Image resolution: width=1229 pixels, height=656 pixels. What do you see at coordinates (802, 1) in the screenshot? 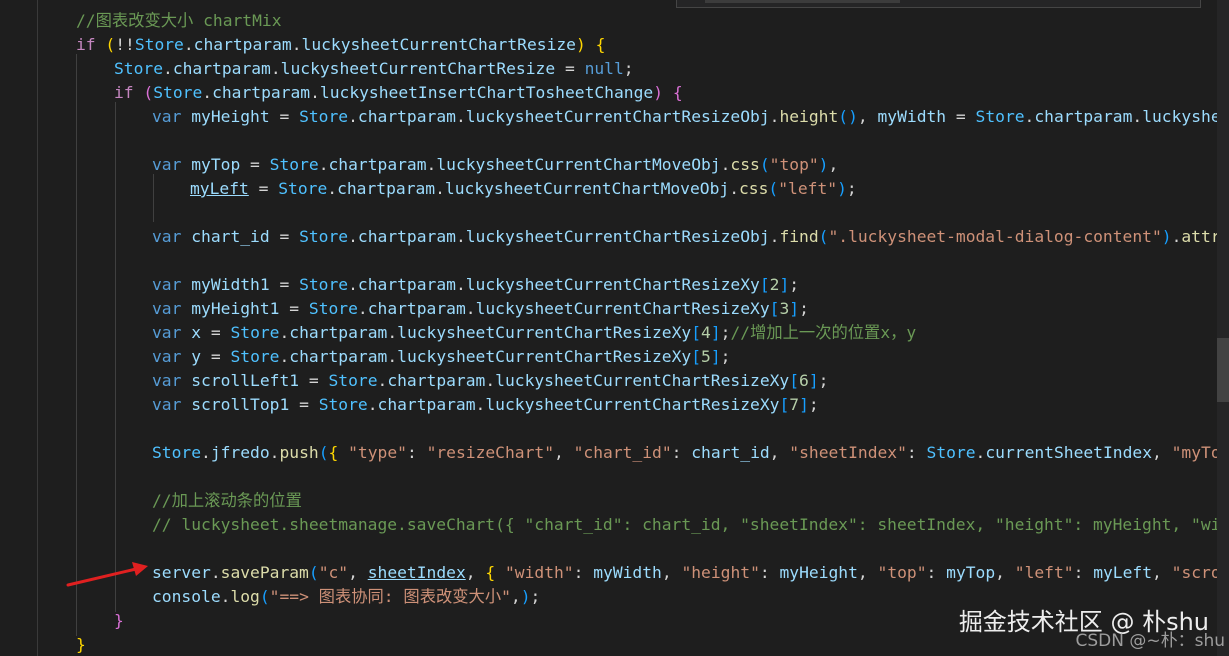
I see `find-input` at bounding box center [802, 1].